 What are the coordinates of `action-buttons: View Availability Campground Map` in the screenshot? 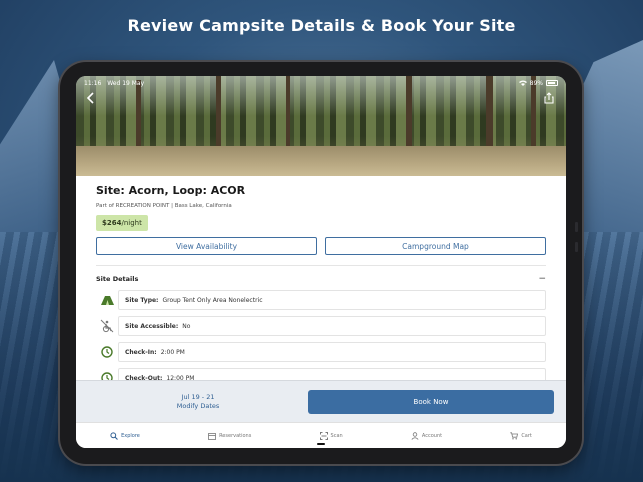 It's located at (321, 246).